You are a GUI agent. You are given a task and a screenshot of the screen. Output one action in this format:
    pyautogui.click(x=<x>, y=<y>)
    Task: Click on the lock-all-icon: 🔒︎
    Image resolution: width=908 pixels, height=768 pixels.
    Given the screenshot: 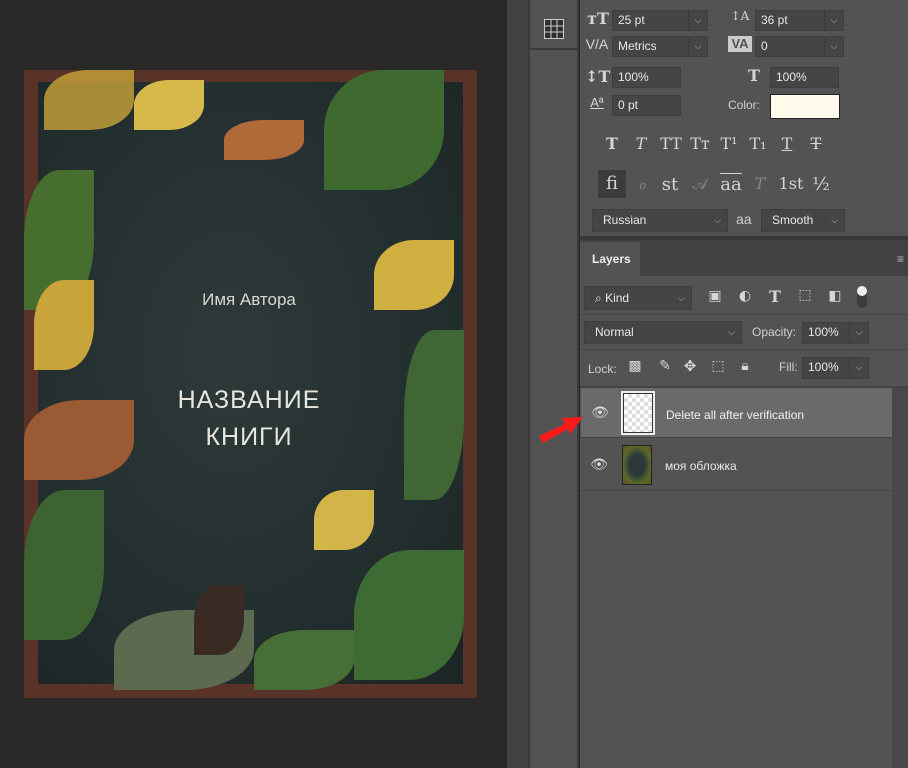 What is the action you would take?
    pyautogui.click(x=745, y=366)
    